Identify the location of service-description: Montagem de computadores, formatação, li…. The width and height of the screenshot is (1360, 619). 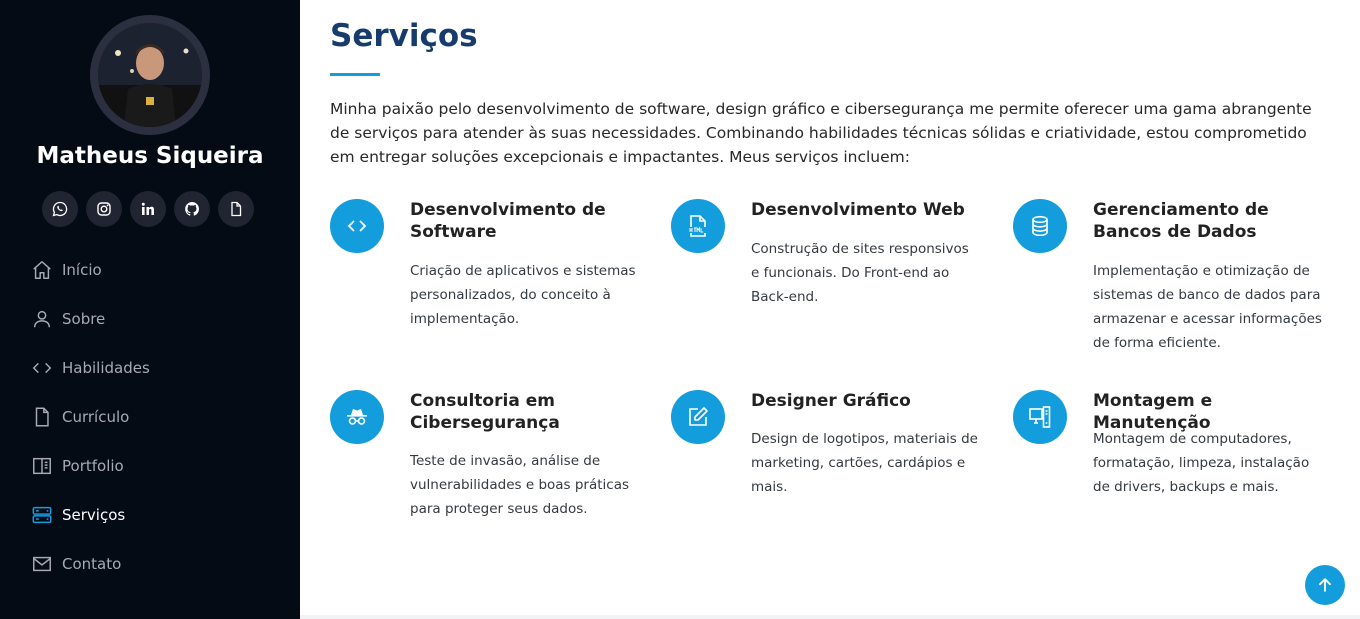
(1201, 463).